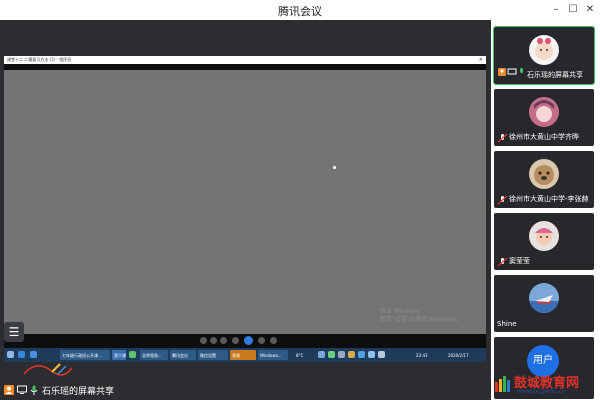  I want to click on tile-status-icons, so click(513, 71).